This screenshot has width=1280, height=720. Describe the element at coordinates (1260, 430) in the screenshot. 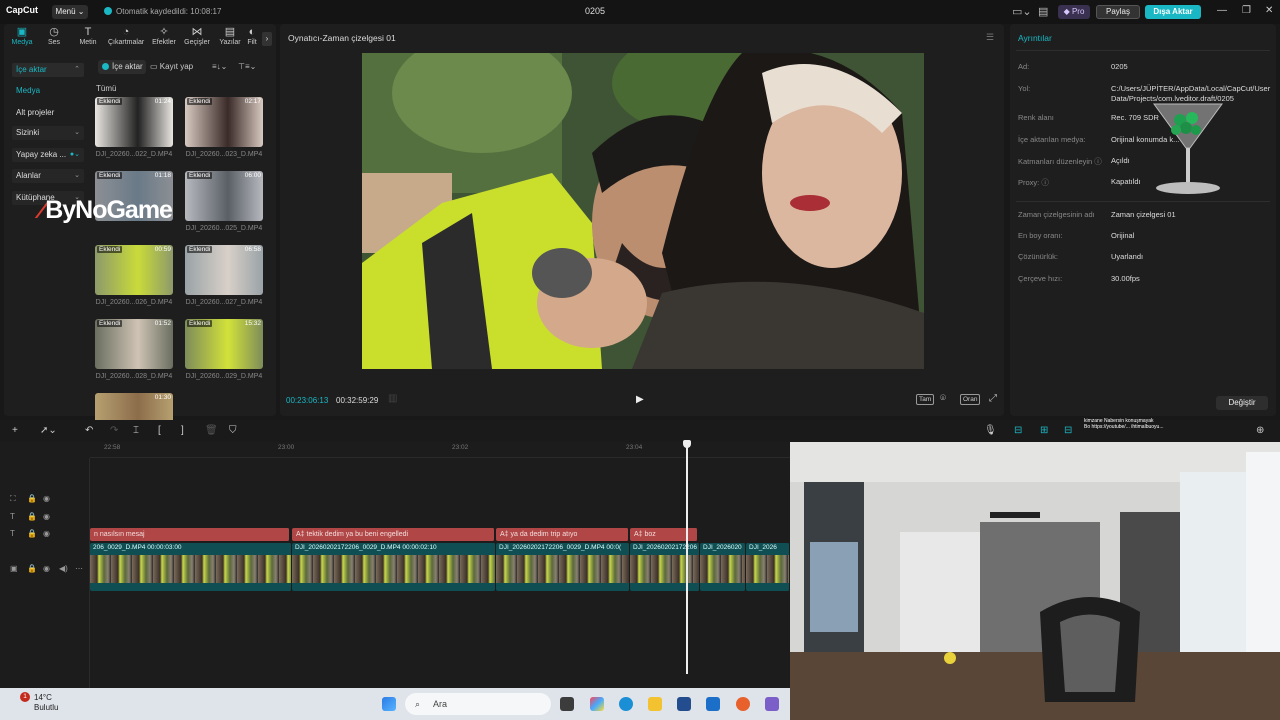

I see `zoom-in-icon: ⊕` at that location.